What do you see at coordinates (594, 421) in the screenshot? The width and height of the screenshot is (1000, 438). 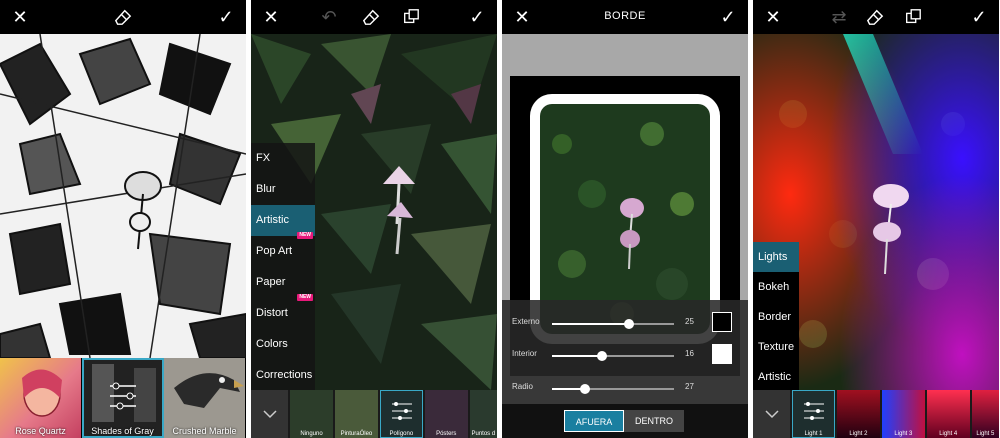 I see `segment-afuera: AFUERA` at bounding box center [594, 421].